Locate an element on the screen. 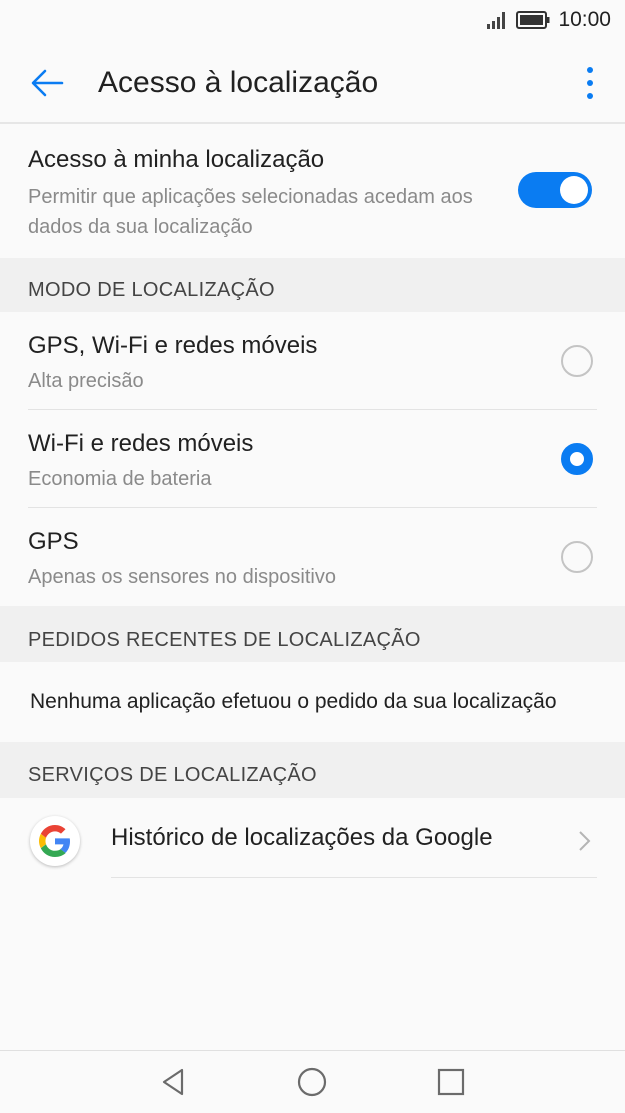  chevron-right-icon is located at coordinates (585, 841).